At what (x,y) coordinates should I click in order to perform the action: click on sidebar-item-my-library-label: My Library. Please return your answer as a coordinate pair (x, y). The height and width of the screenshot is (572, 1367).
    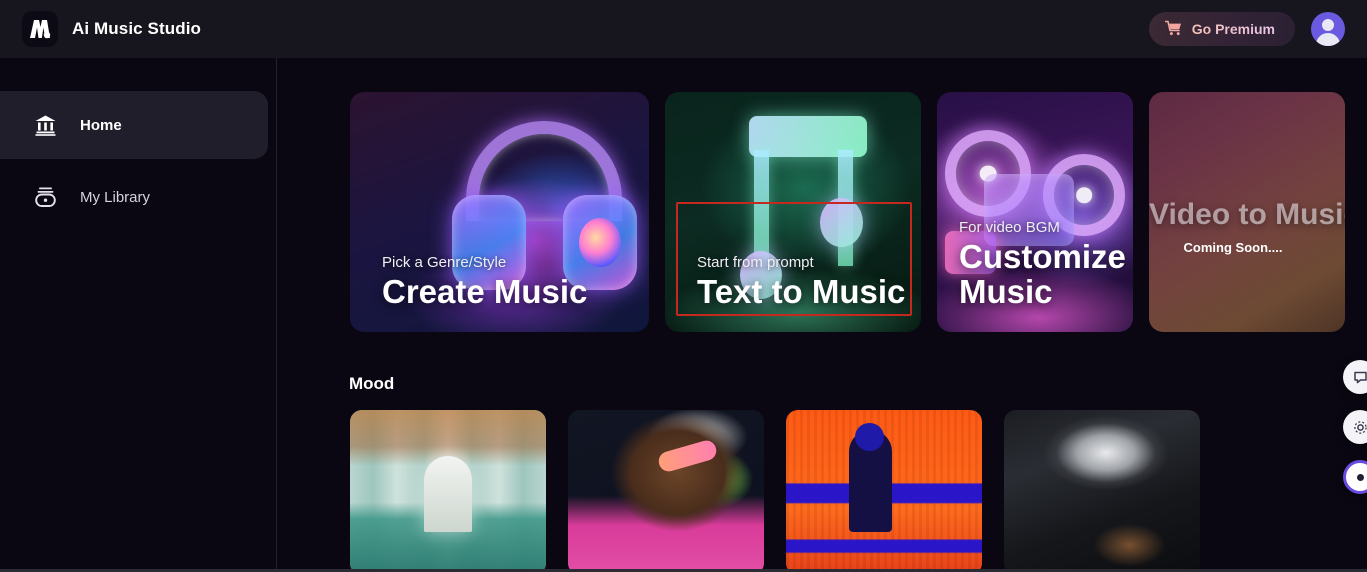
    Looking at the image, I should click on (115, 197).